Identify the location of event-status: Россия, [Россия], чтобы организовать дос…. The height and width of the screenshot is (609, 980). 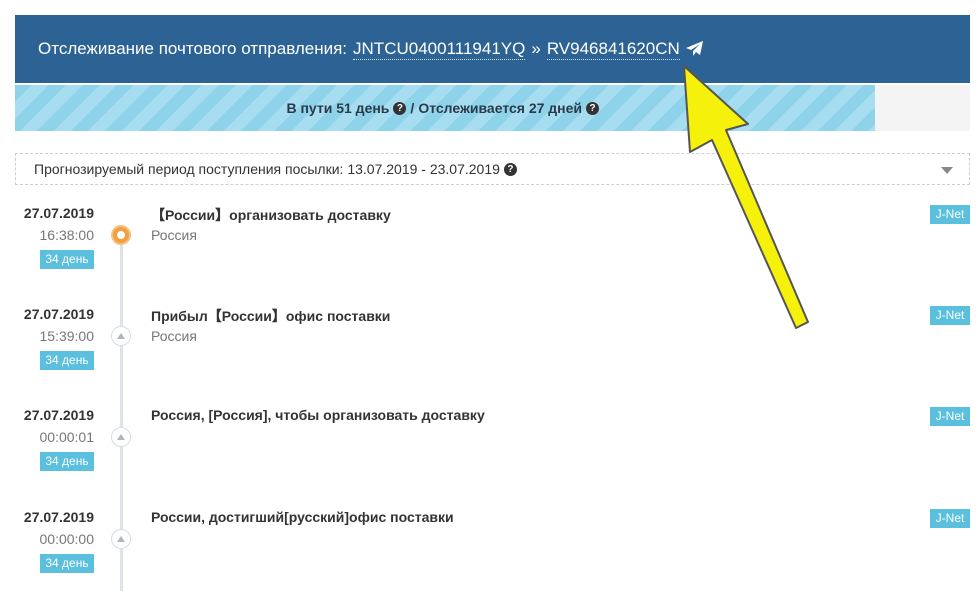
(318, 415).